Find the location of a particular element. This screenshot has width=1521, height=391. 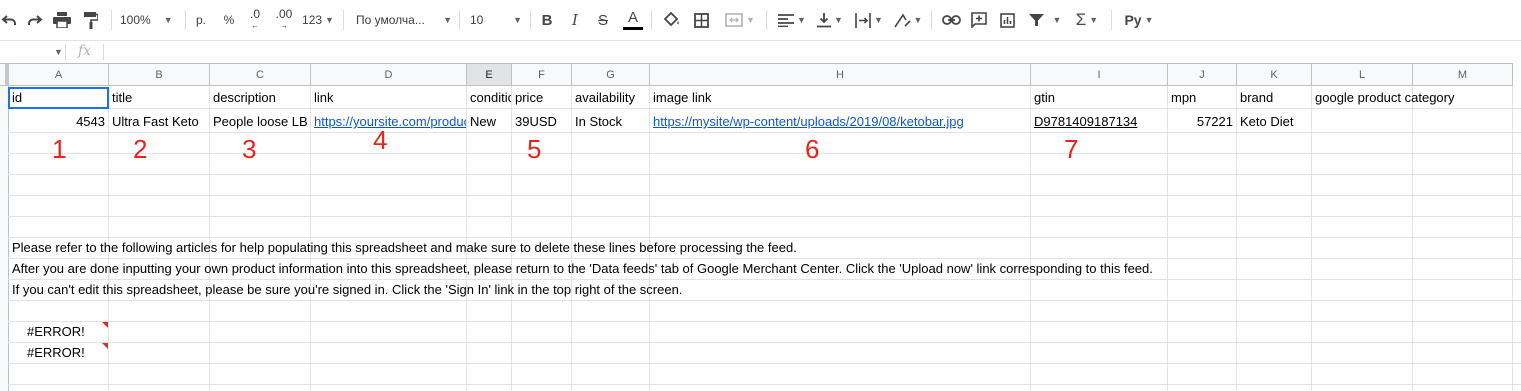

decrease-decimals-label: .0 is located at coordinates (254, 14).